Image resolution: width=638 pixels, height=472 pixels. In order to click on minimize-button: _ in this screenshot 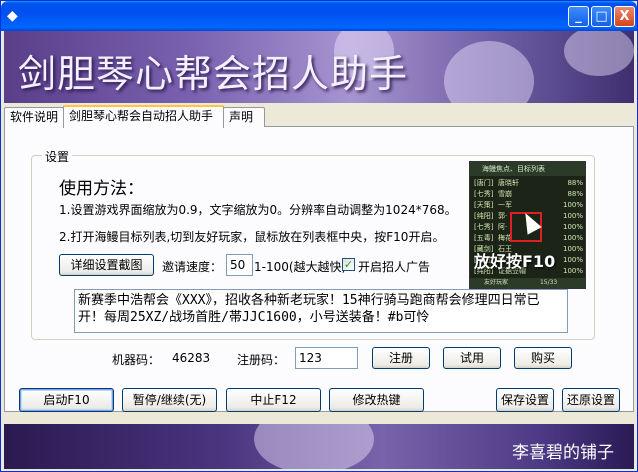, I will do `click(578, 16)`.